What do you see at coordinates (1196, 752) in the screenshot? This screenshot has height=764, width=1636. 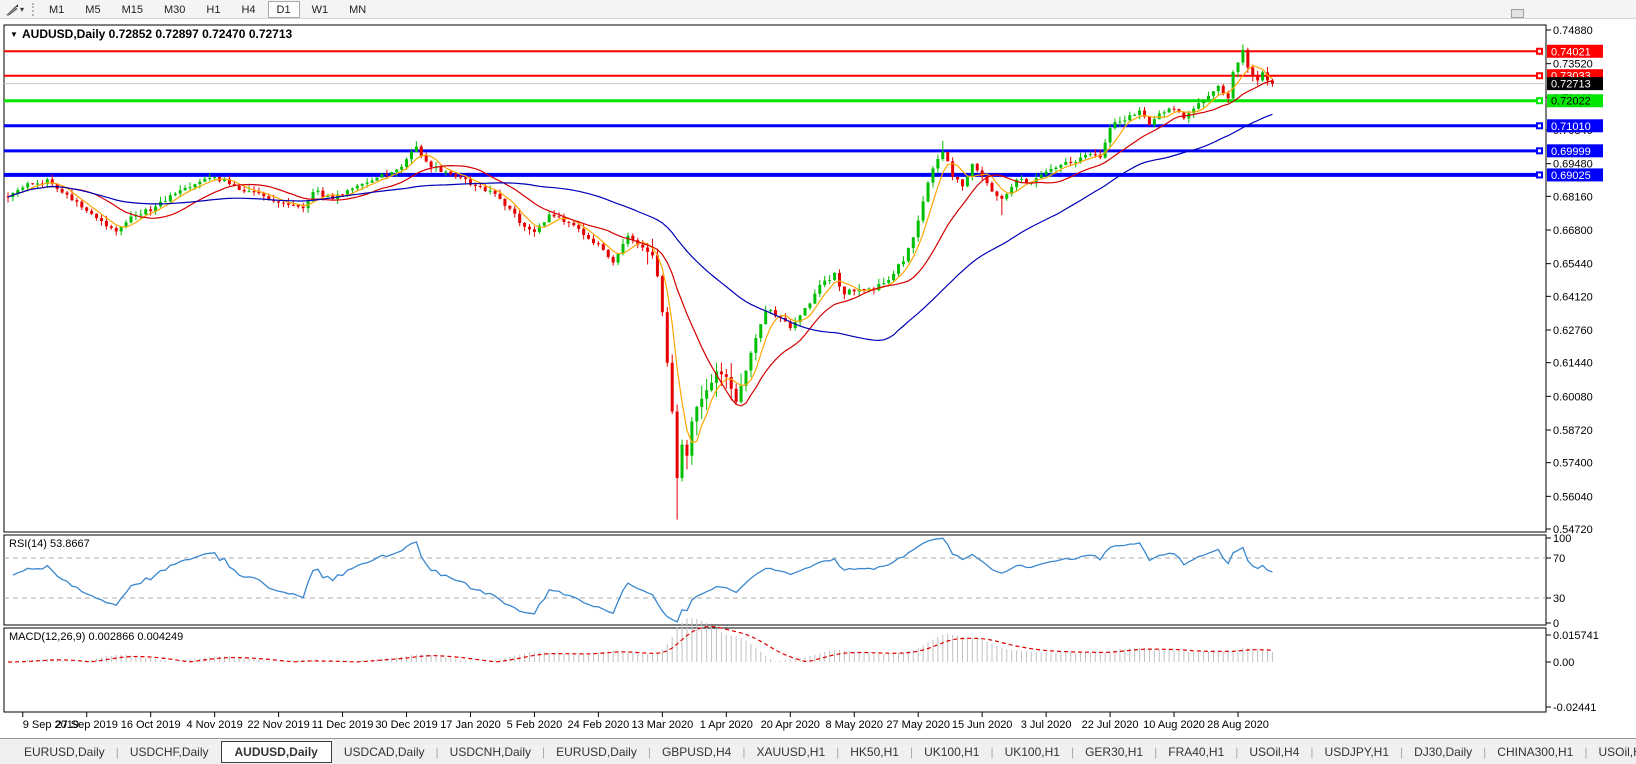 I see `chart-tab-fra40-h1: FRA40,H1` at bounding box center [1196, 752].